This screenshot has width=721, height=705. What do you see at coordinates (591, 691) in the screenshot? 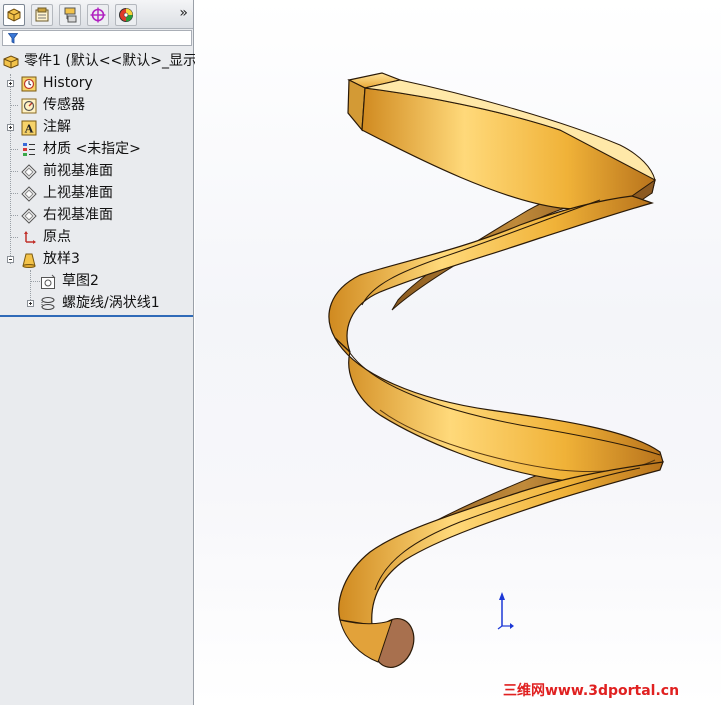
I see `watermark: 三维网www.3dportal.cn` at bounding box center [591, 691].